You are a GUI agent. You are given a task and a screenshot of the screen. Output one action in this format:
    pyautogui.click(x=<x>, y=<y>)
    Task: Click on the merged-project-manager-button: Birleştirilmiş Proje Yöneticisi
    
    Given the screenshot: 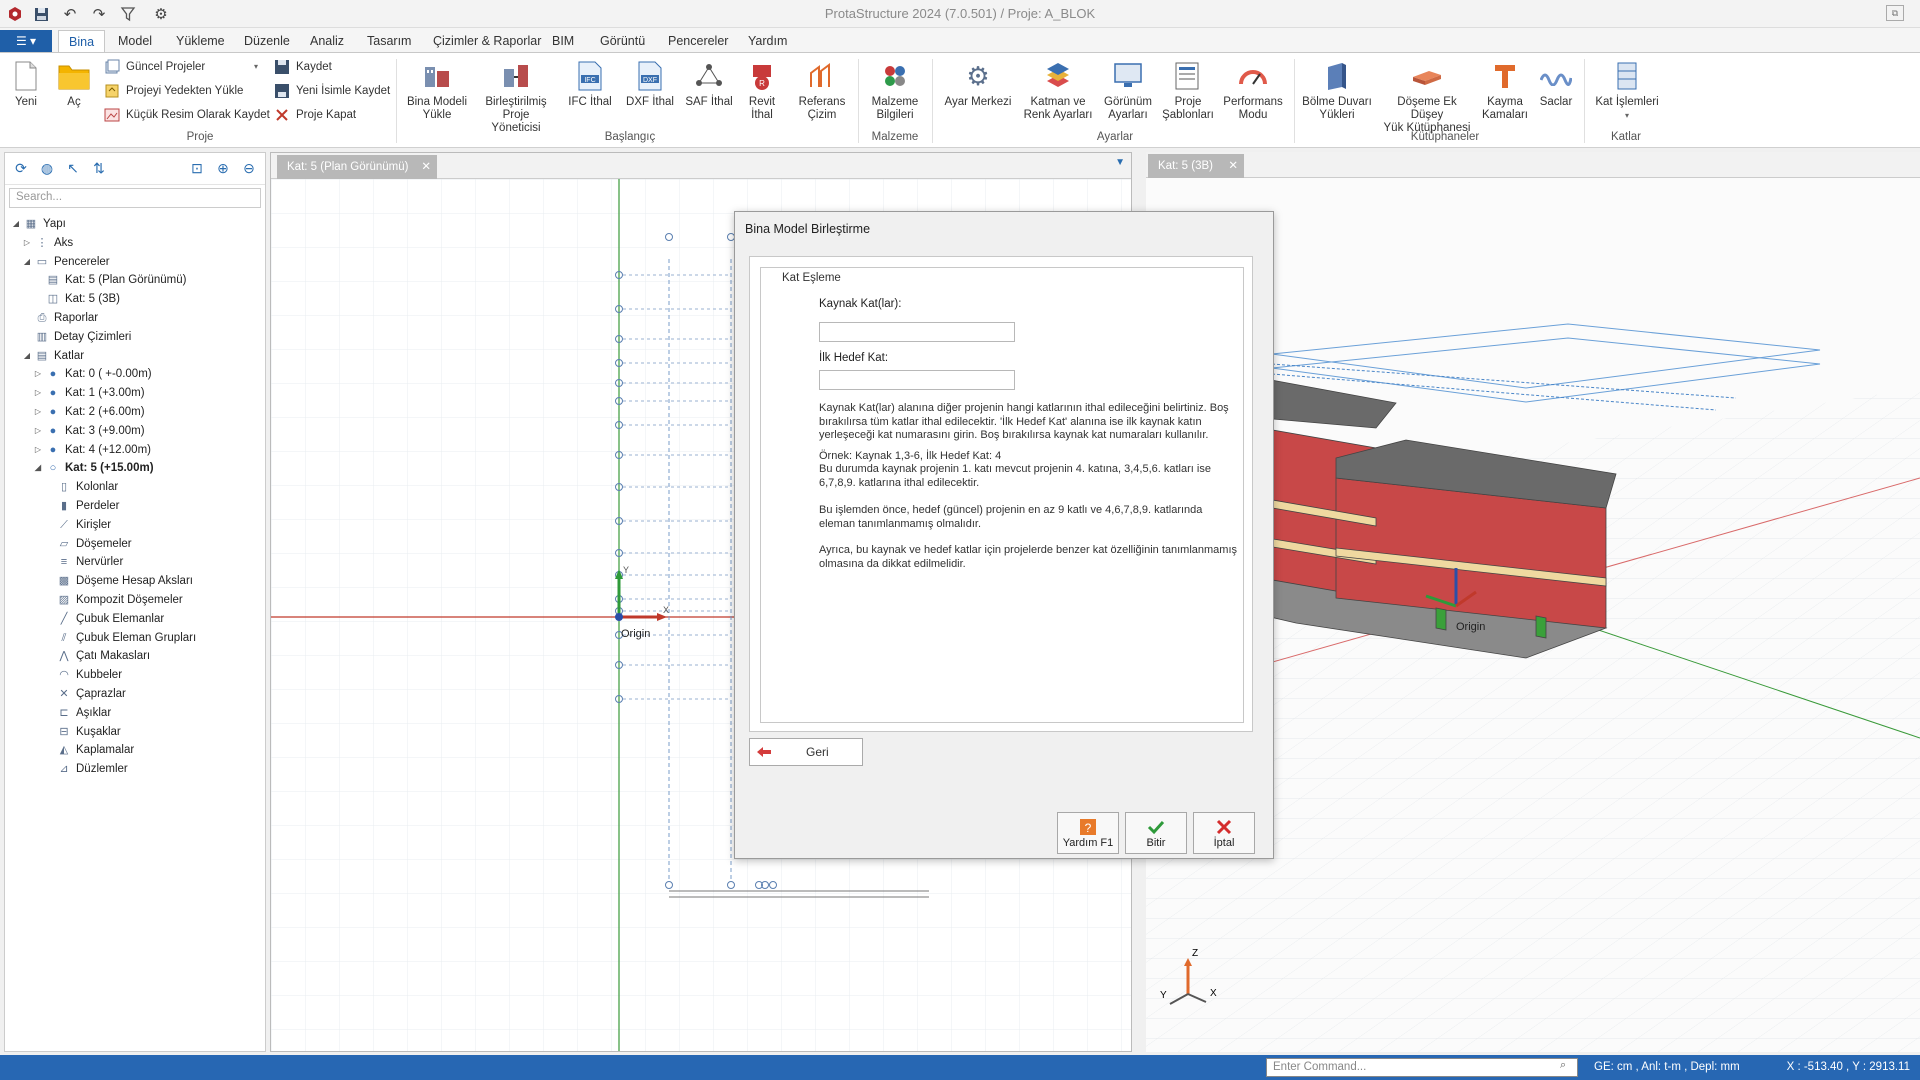 What is the action you would take?
    pyautogui.click(x=516, y=97)
    